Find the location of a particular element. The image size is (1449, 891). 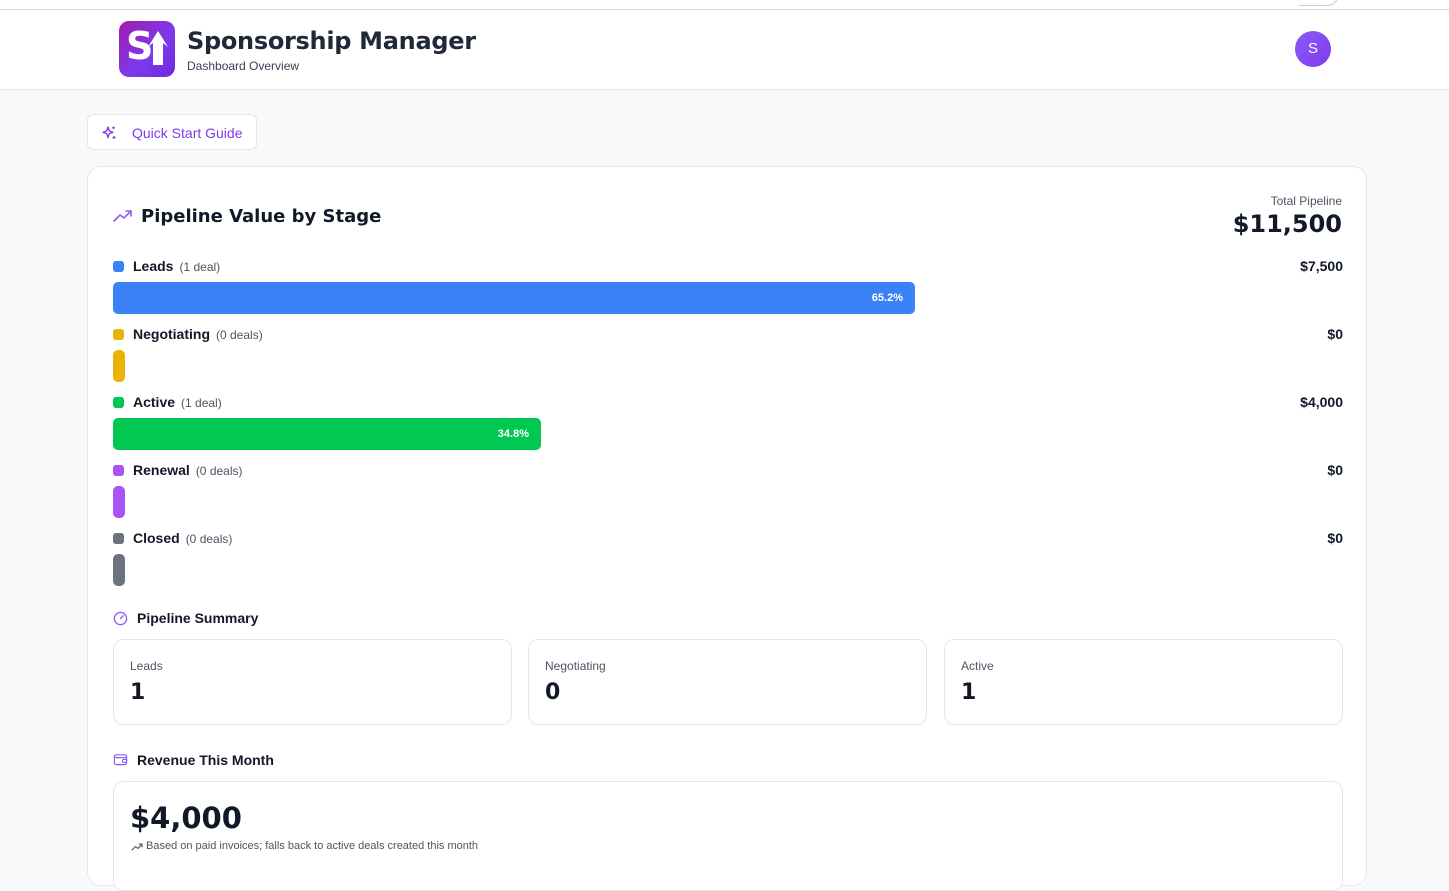

stage-amount: $7,500 is located at coordinates (1321, 266).